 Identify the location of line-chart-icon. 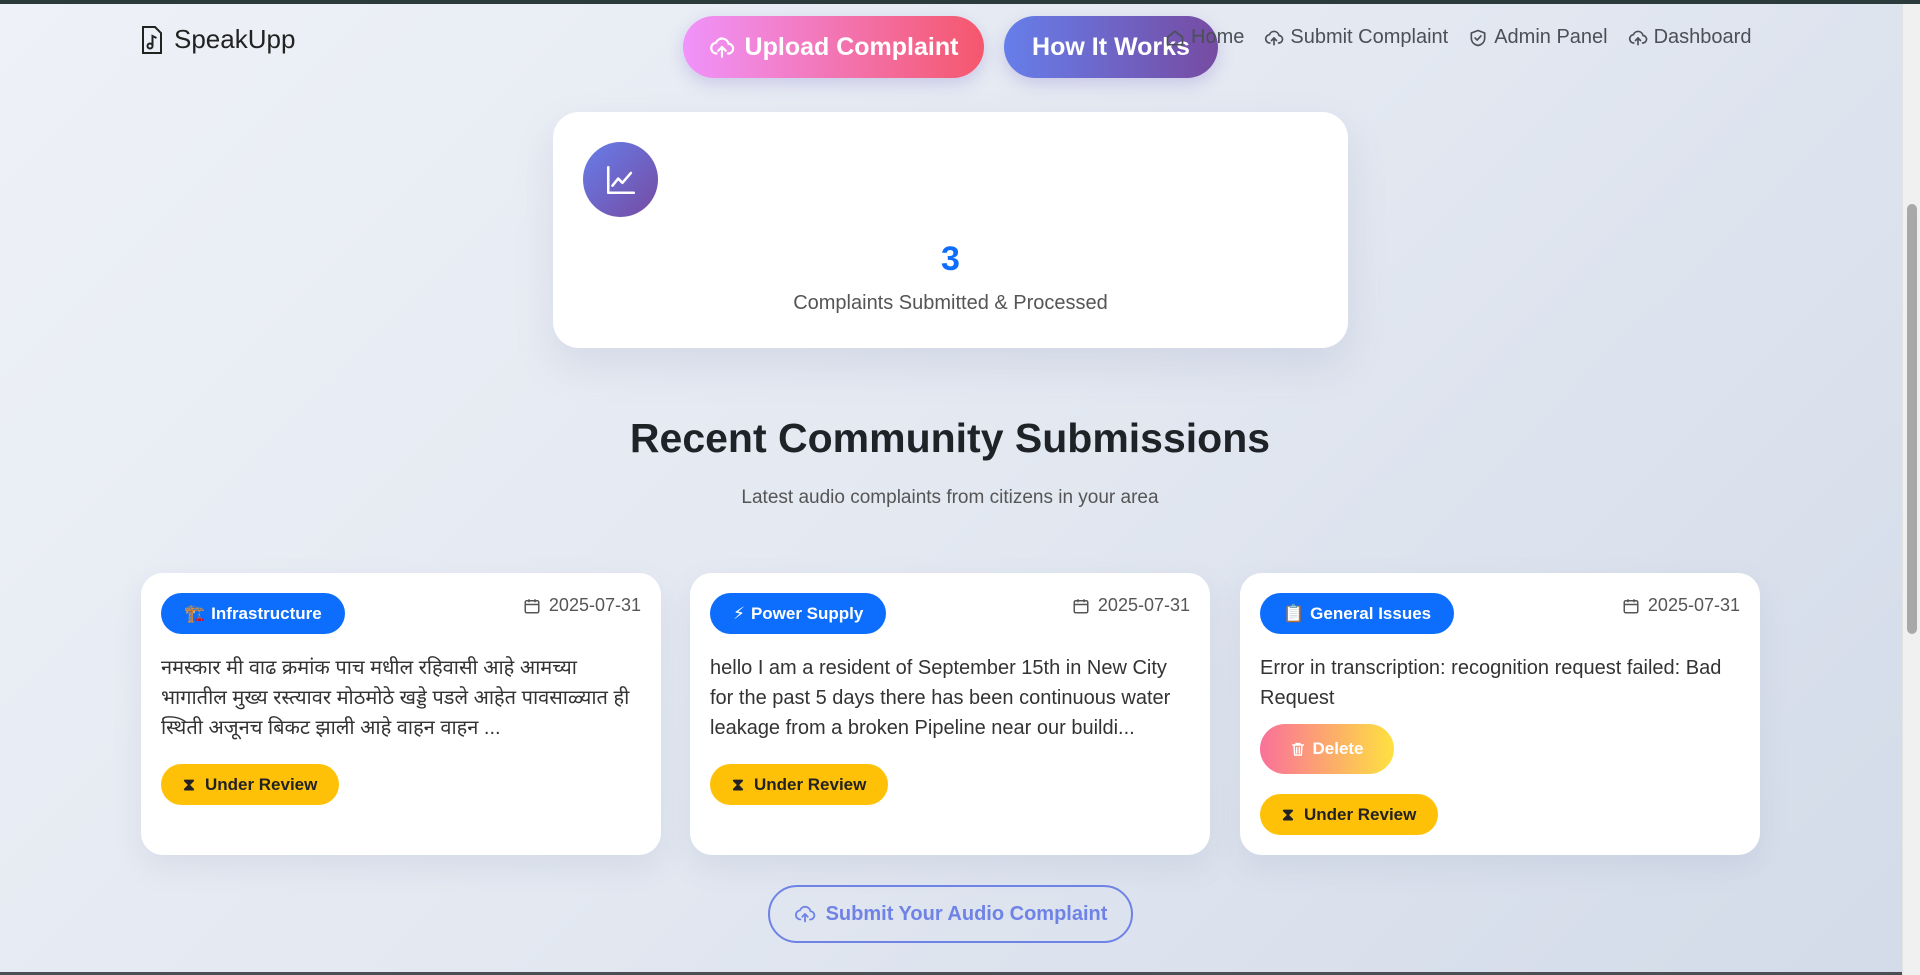
(620, 179).